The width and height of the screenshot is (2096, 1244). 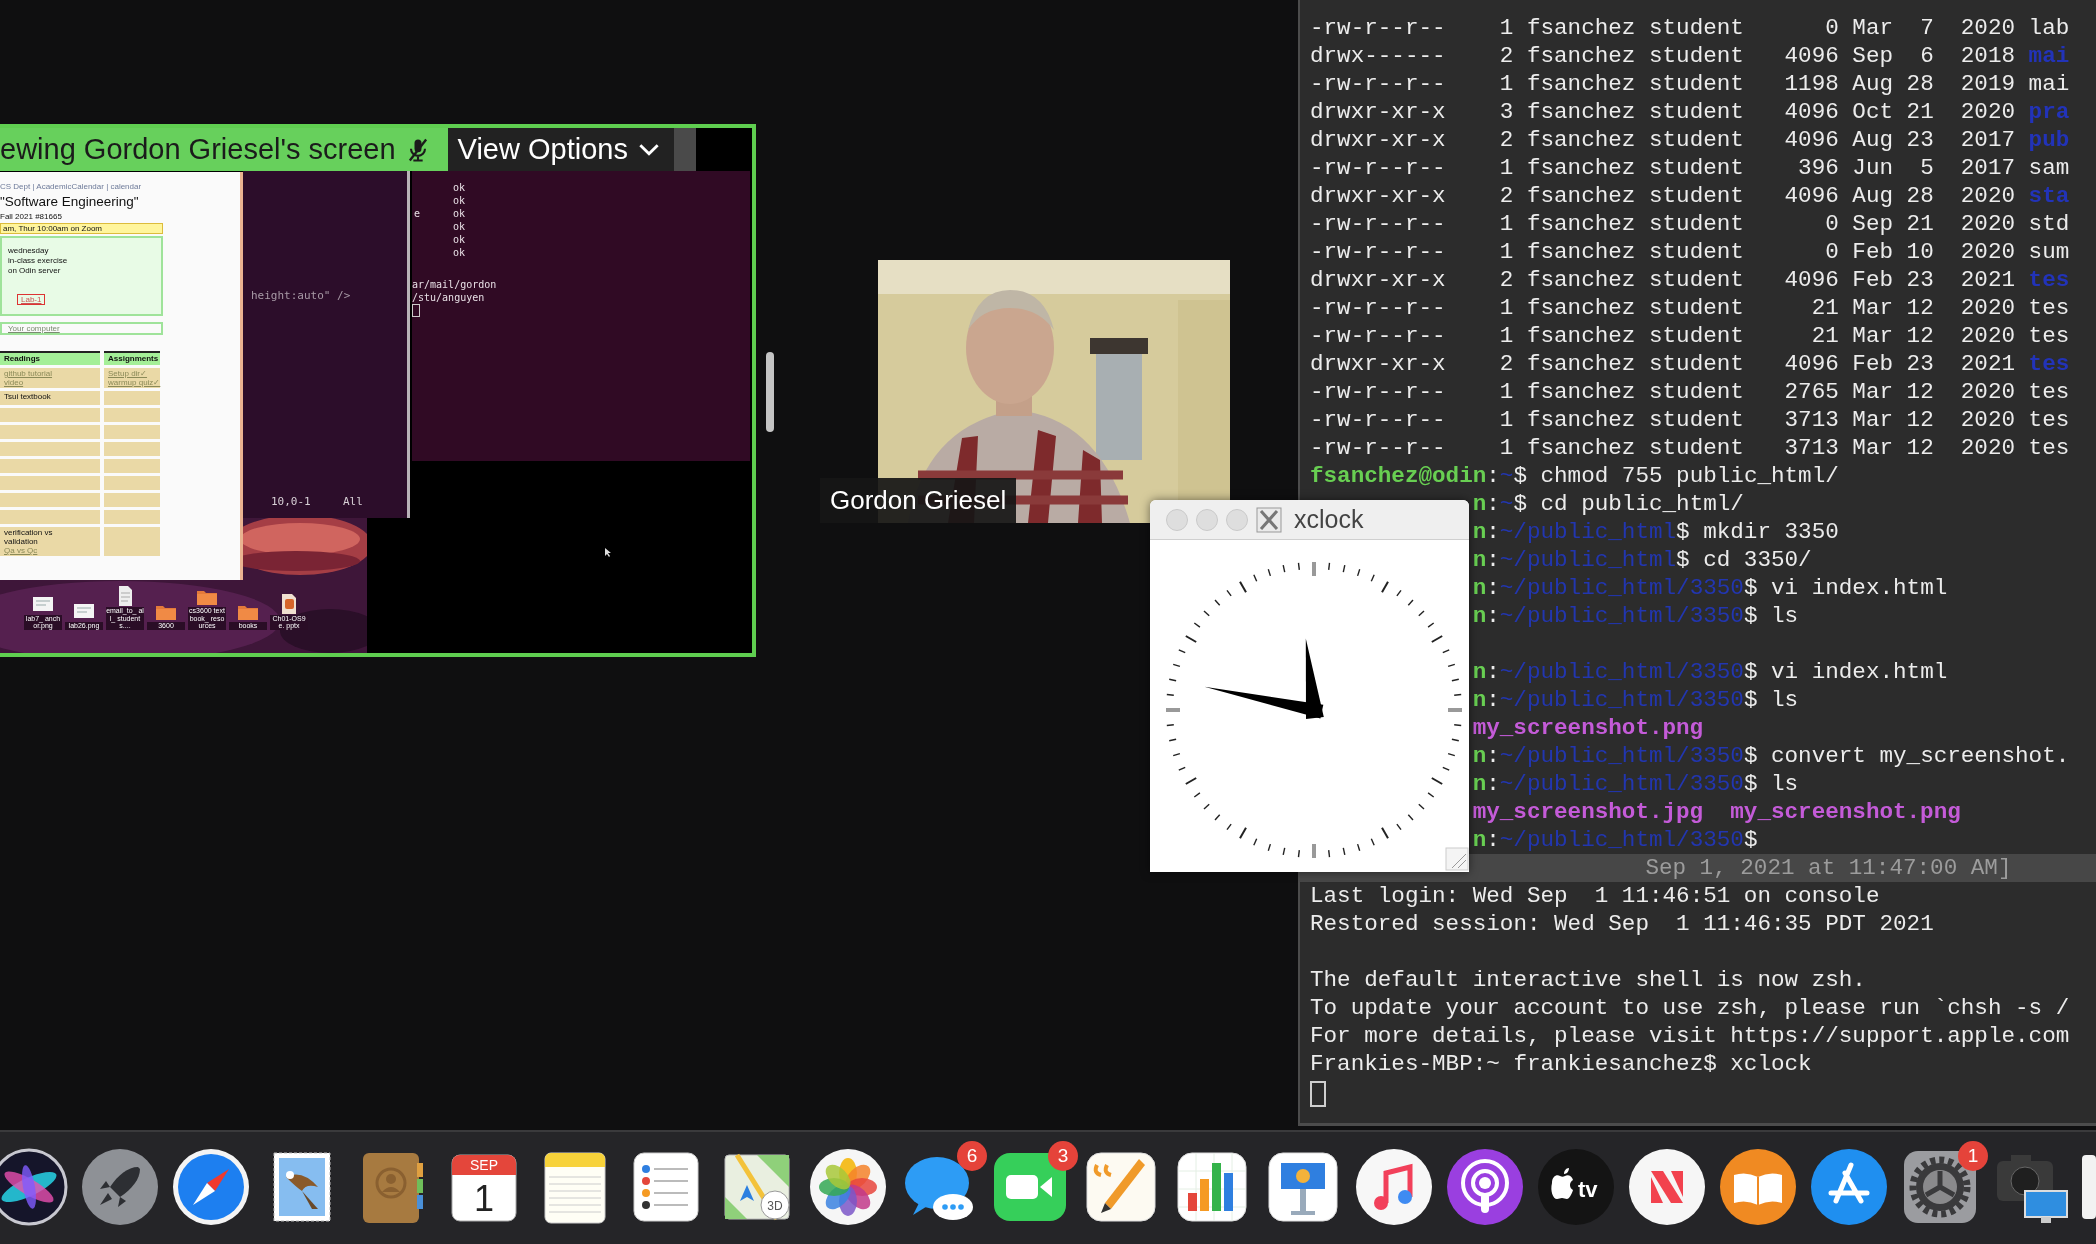 I want to click on table-link: warmup quiz✓, so click(x=132, y=382).